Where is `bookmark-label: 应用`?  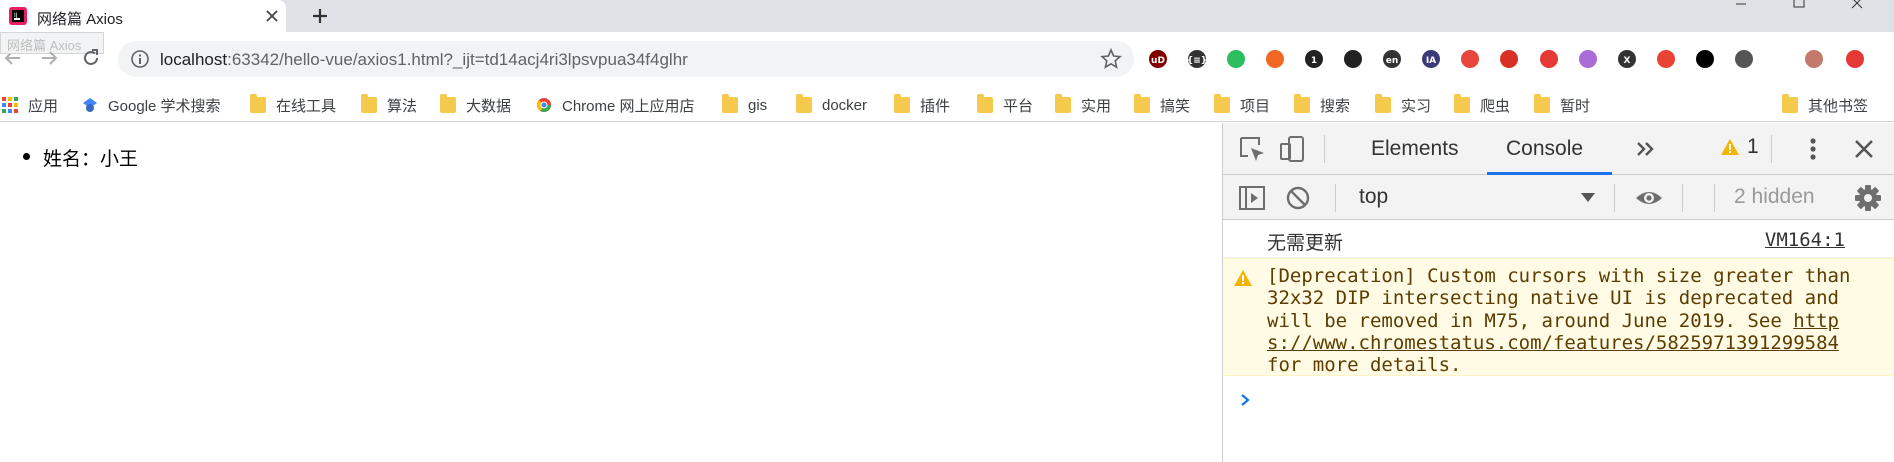 bookmark-label: 应用 is located at coordinates (43, 106).